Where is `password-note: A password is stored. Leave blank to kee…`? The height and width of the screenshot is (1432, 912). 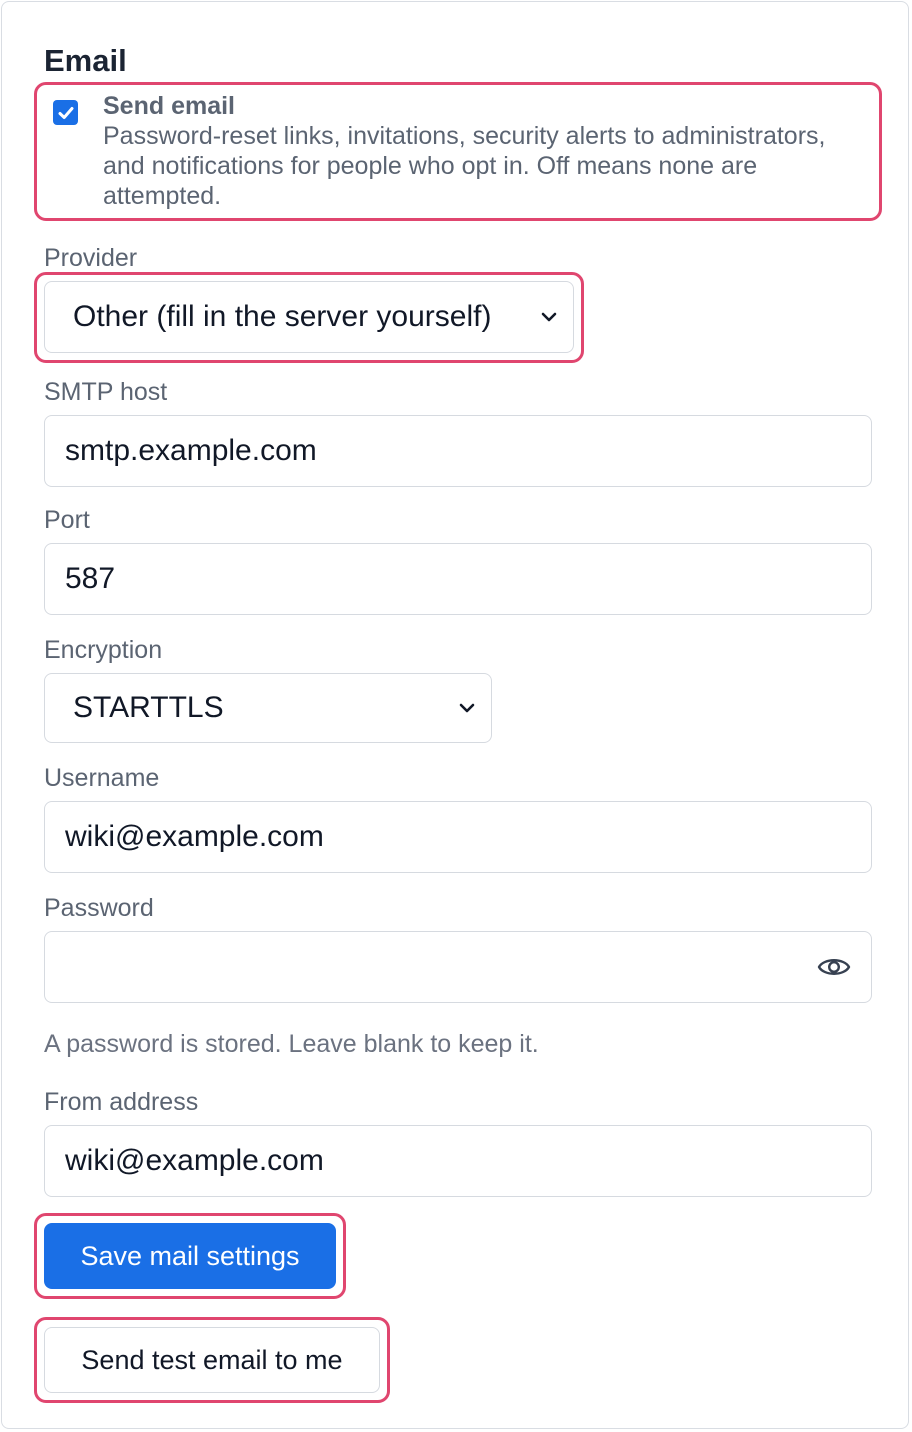
password-note: A password is stored. Leave blank to kee… is located at coordinates (291, 1044).